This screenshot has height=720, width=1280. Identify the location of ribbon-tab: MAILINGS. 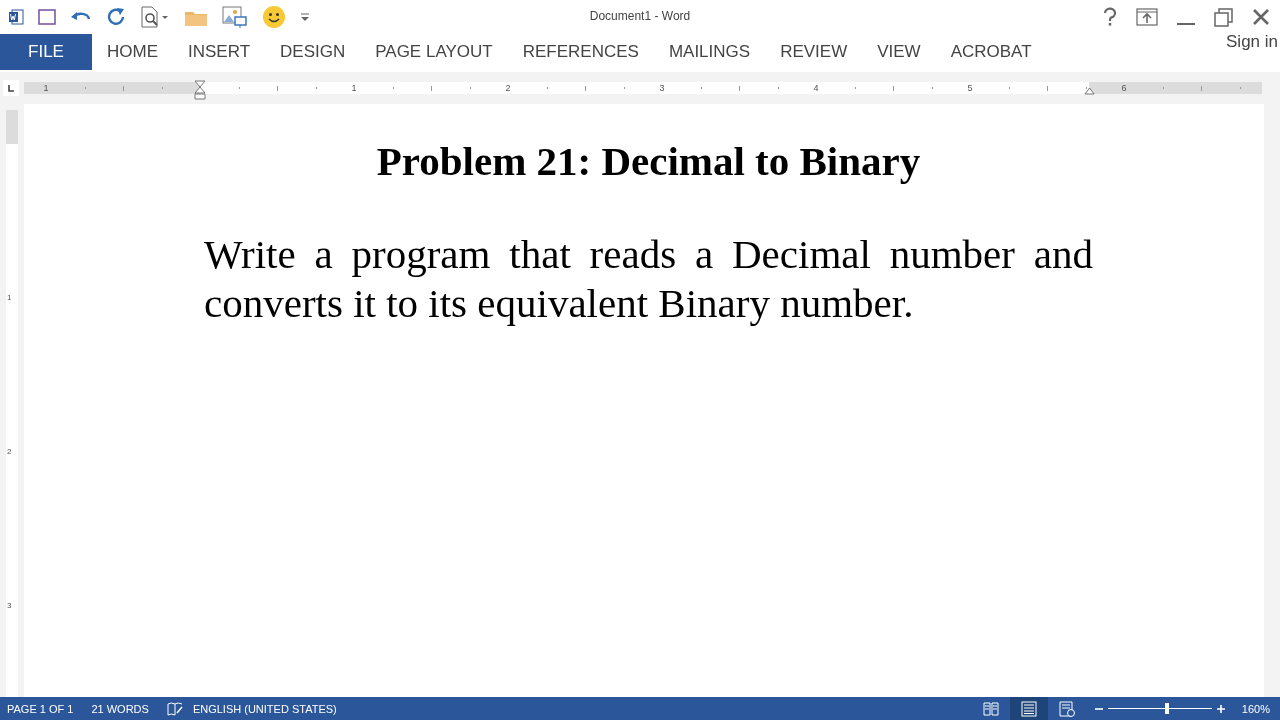
(709, 52).